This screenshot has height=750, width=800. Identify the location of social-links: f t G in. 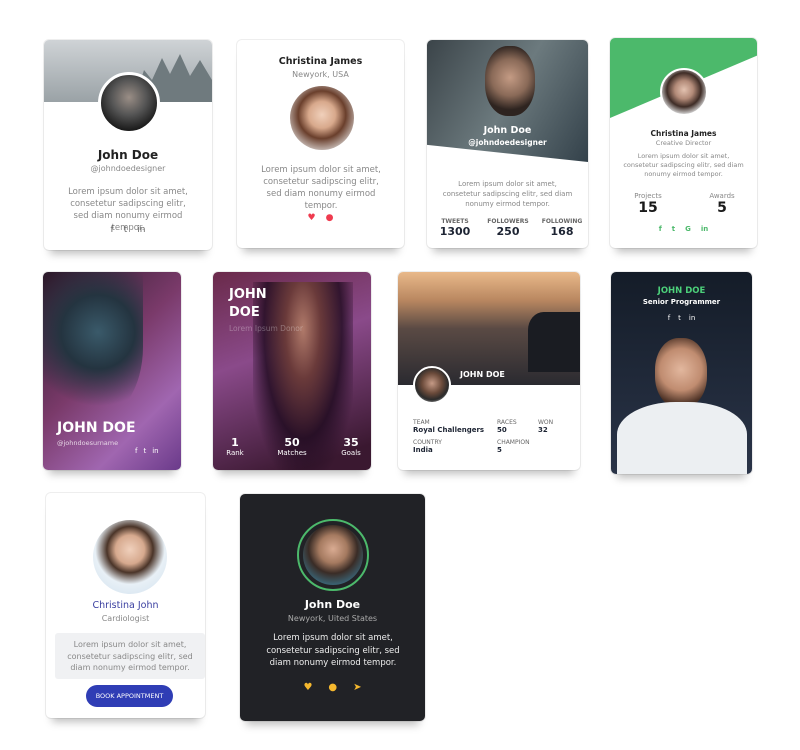
(683, 229).